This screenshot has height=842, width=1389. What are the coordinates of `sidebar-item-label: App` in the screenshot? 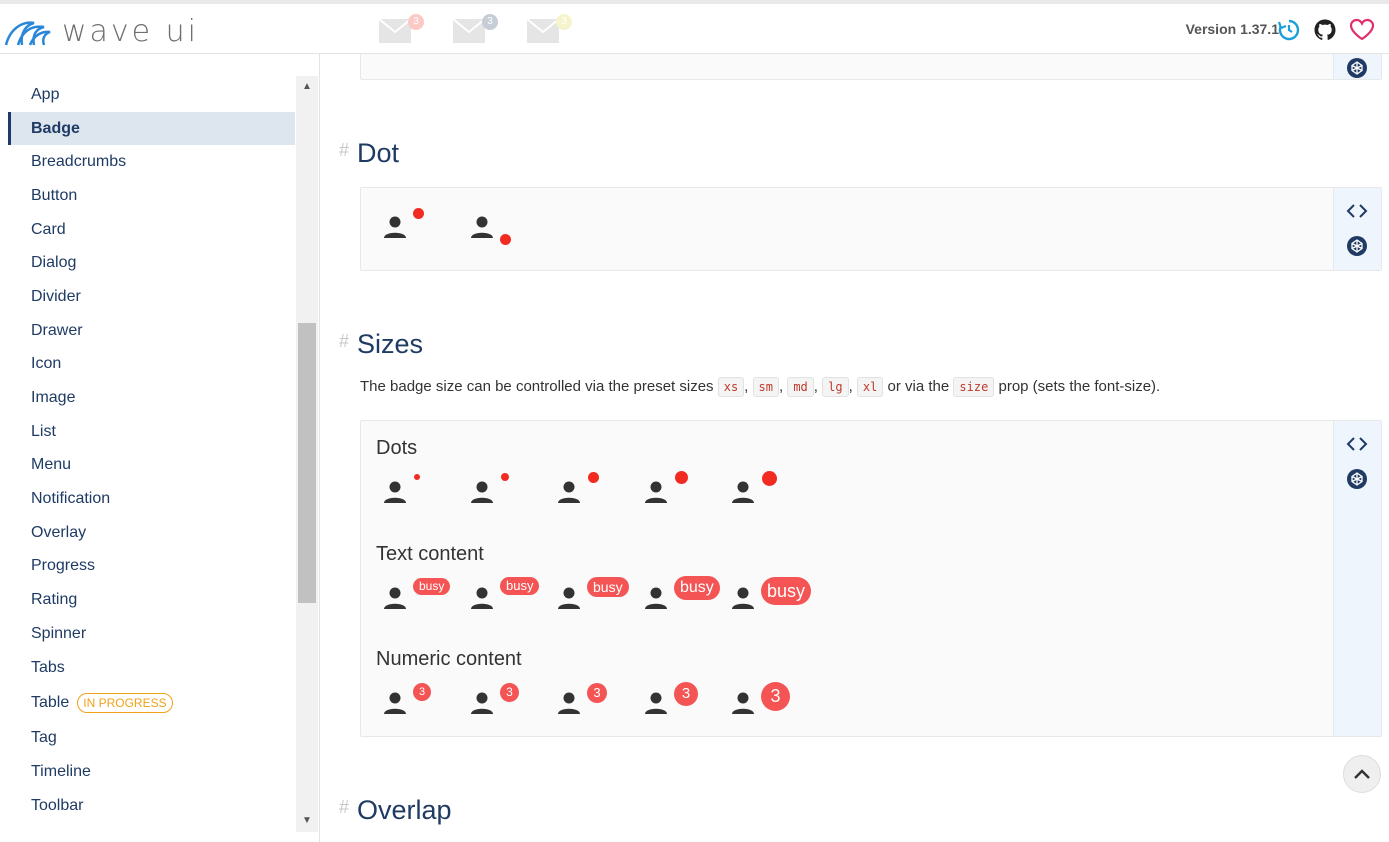 It's located at (45, 94).